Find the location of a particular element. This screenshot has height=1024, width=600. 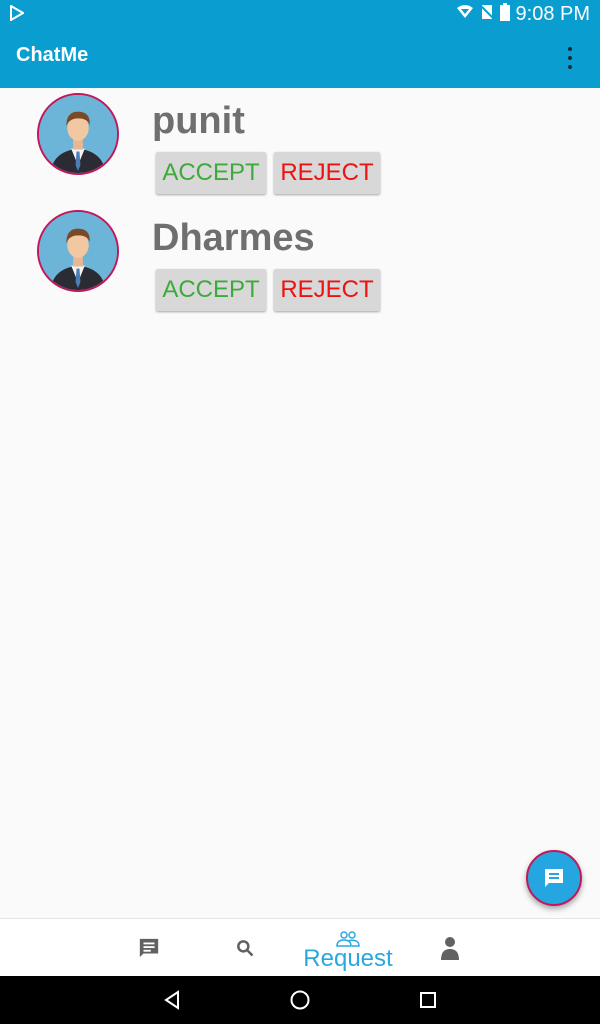

status-time: 9:08 PM is located at coordinates (552, 13).